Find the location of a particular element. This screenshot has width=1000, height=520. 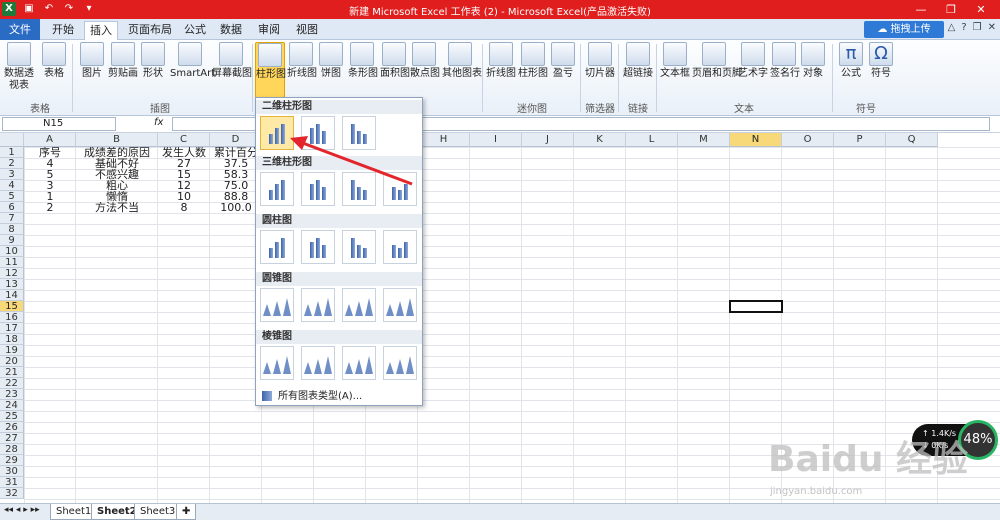

slicer-button: 切片器 is located at coordinates (600, 61).